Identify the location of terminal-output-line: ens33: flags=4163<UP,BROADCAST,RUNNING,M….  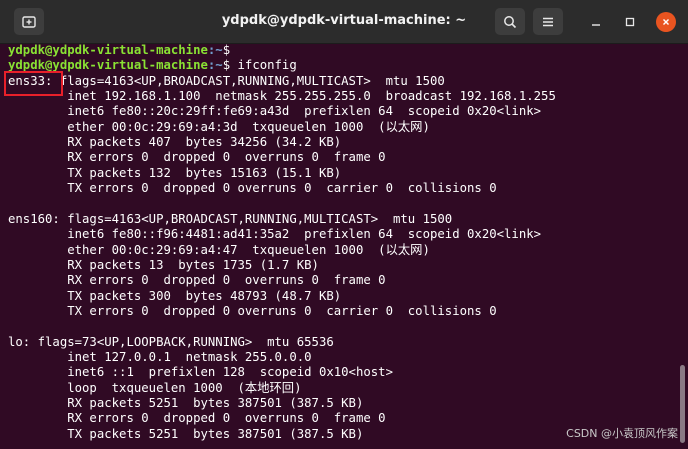
(226, 80).